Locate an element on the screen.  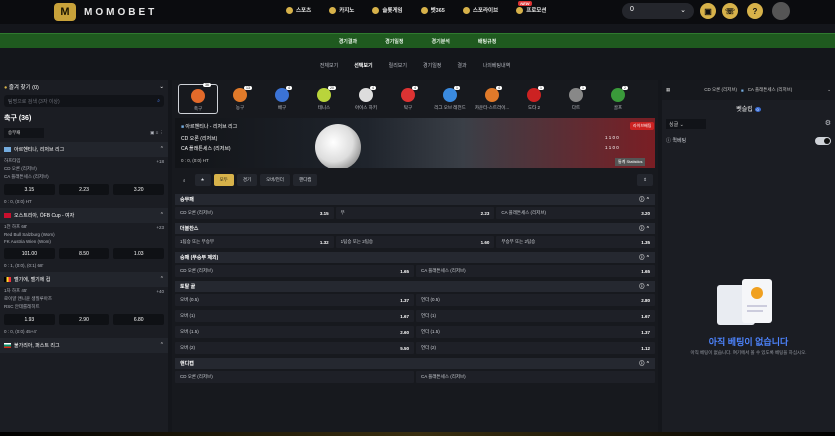
odds-cell: CA 플래튼세스 (리저브) 3.20 is located at coordinates (576, 213).